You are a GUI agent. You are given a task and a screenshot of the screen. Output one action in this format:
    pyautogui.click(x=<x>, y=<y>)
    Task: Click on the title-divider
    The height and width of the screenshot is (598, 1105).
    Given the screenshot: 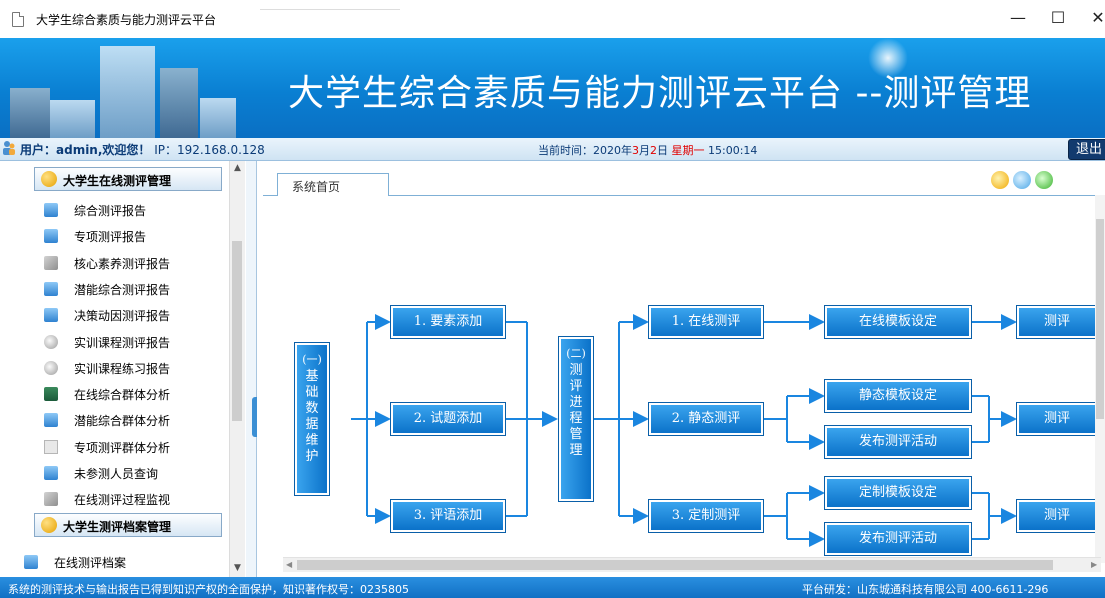 What is the action you would take?
    pyautogui.click(x=330, y=9)
    